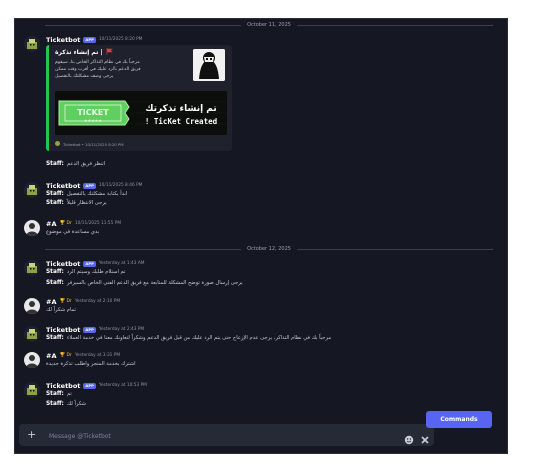 Image resolution: width=544 pixels, height=462 pixels. I want to click on message-text: شكراً لك, so click(76, 403).